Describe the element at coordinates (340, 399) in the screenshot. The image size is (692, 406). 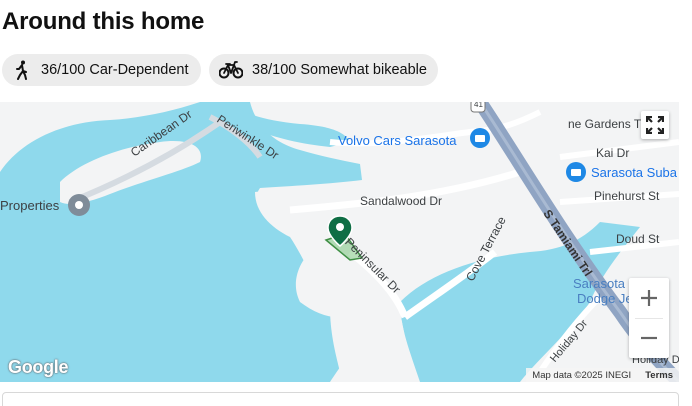
I see `next-section-card` at that location.